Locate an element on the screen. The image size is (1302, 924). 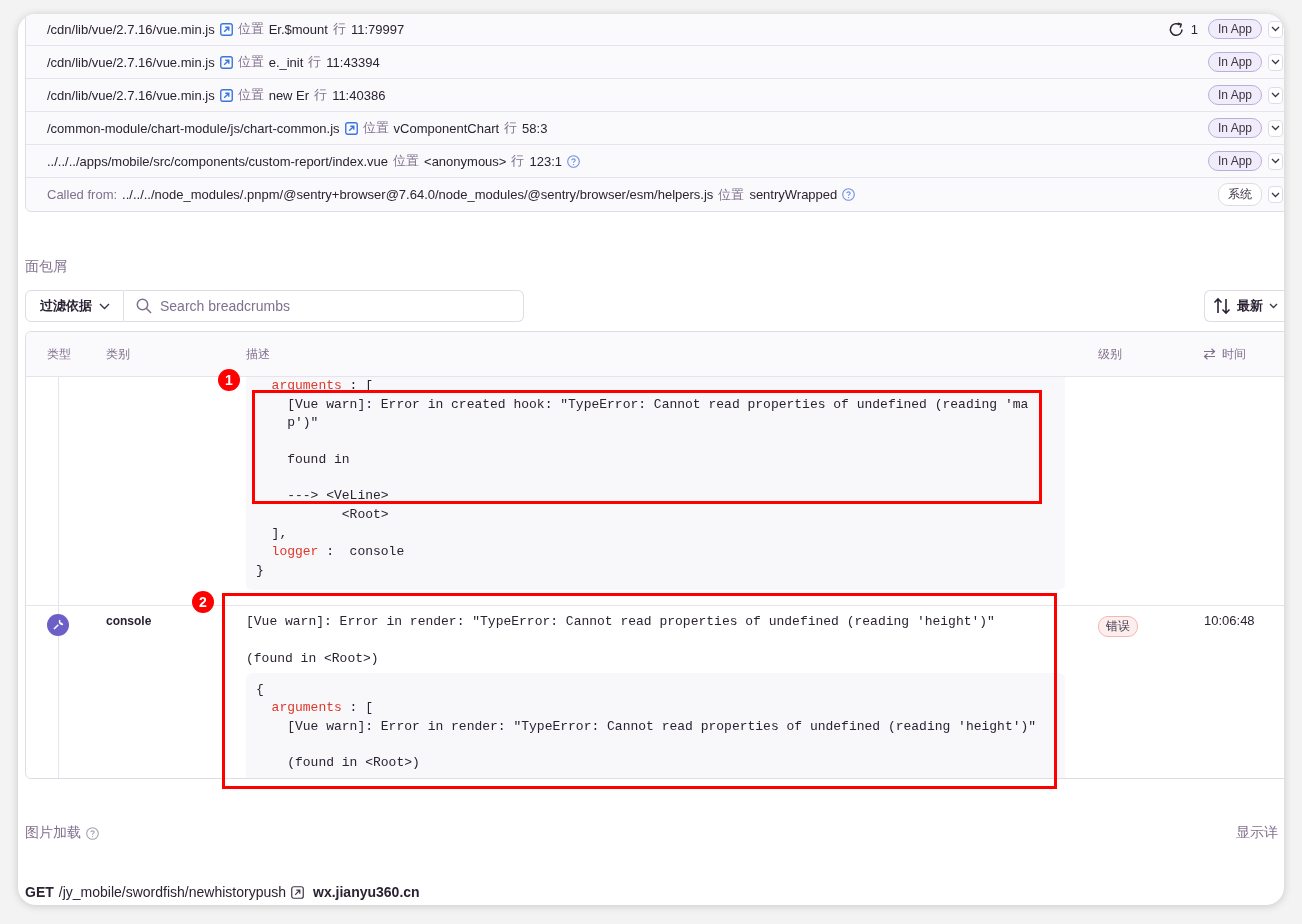
code-line: } is located at coordinates (260, 570).